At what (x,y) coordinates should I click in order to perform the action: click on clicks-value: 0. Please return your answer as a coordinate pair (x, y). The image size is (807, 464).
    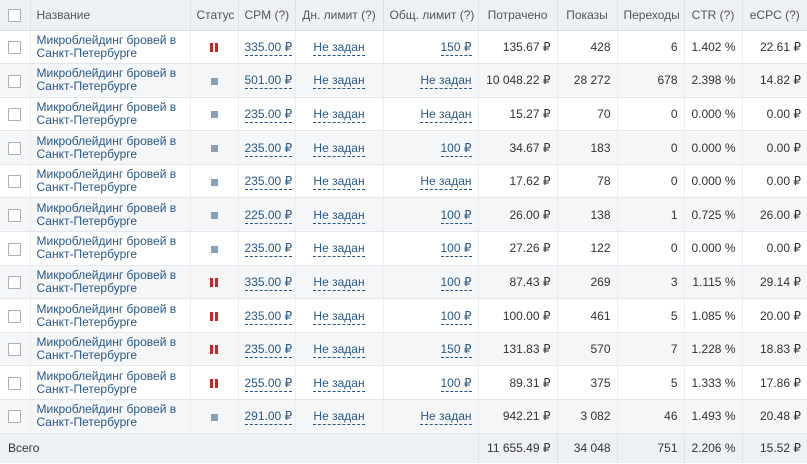
    Looking at the image, I should click on (651, 181).